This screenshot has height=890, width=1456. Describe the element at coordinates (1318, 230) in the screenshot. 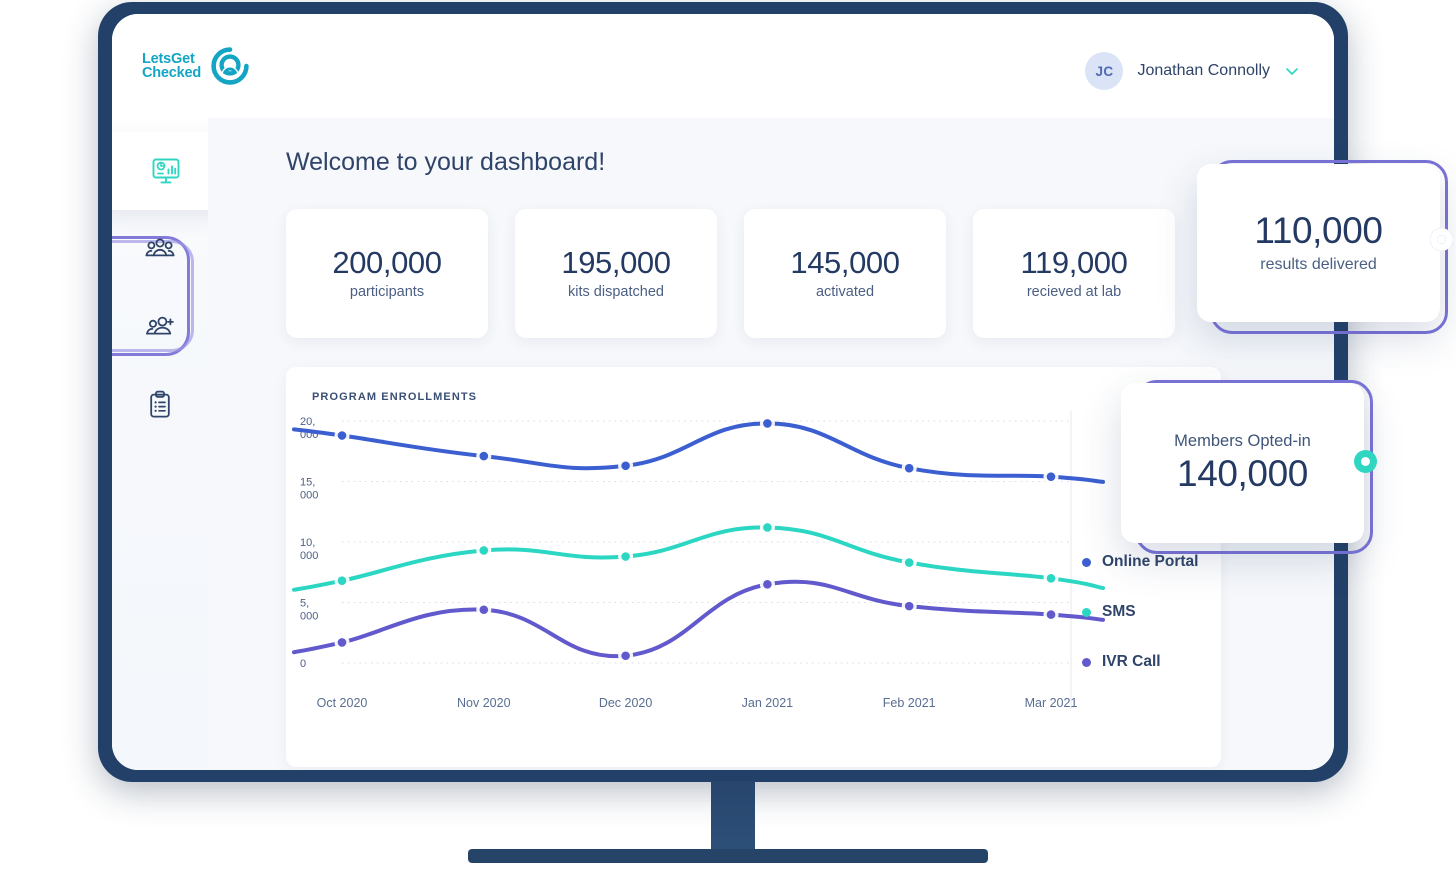

I see `results-delivered-value: 110,000` at that location.